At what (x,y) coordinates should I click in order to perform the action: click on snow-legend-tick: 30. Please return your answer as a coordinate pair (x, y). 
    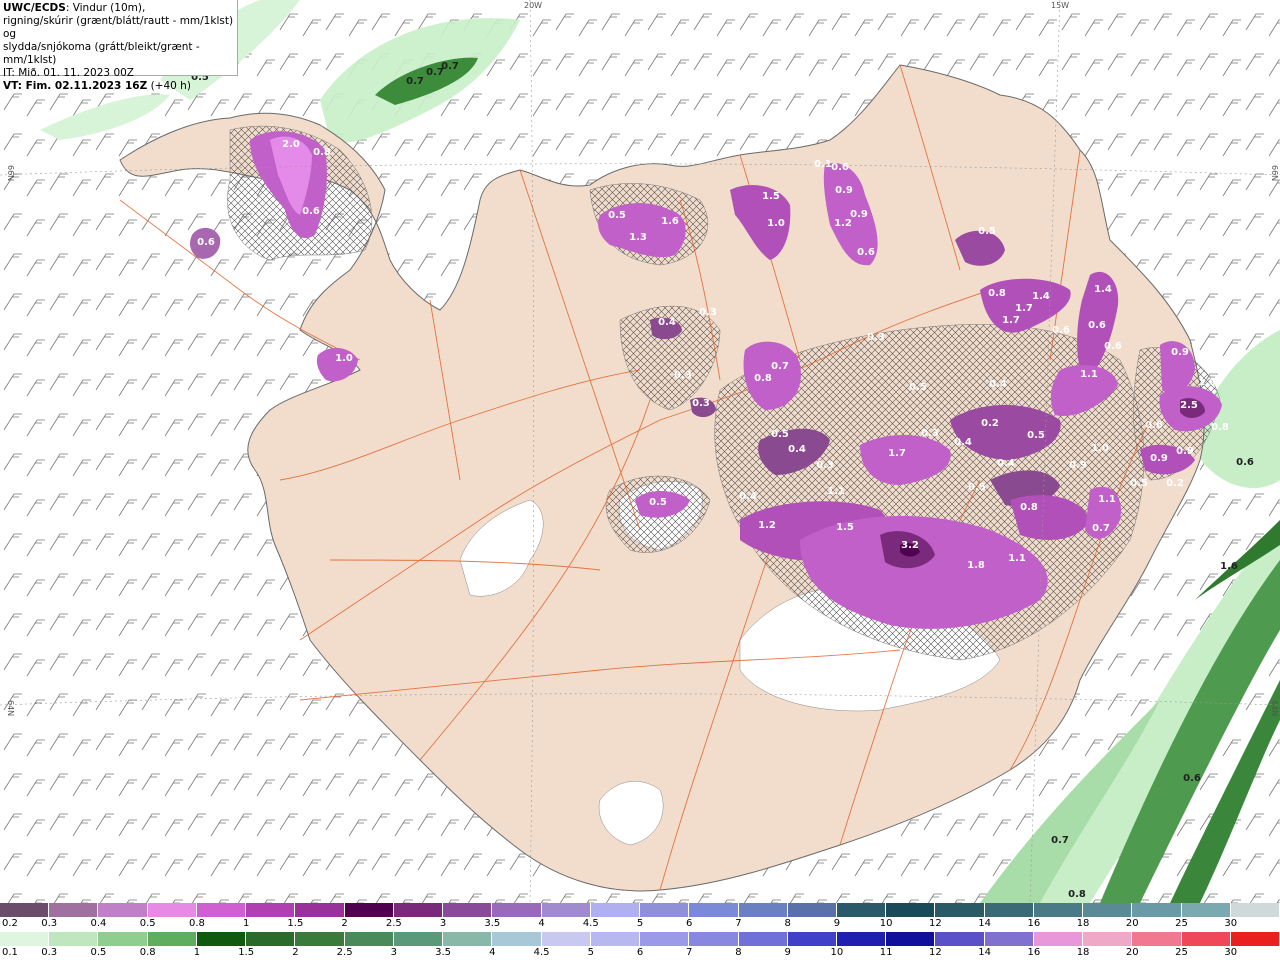
    Looking at the image, I should click on (1231, 923).